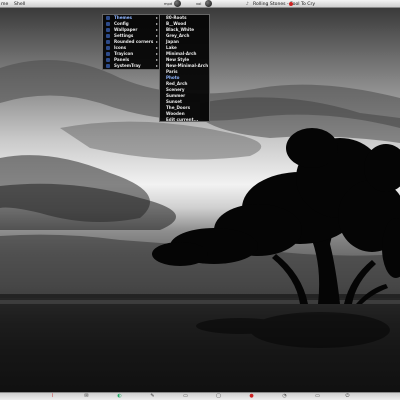 The image size is (400, 400). I want to click on main-menu-item-label: Icons, so click(120, 47).